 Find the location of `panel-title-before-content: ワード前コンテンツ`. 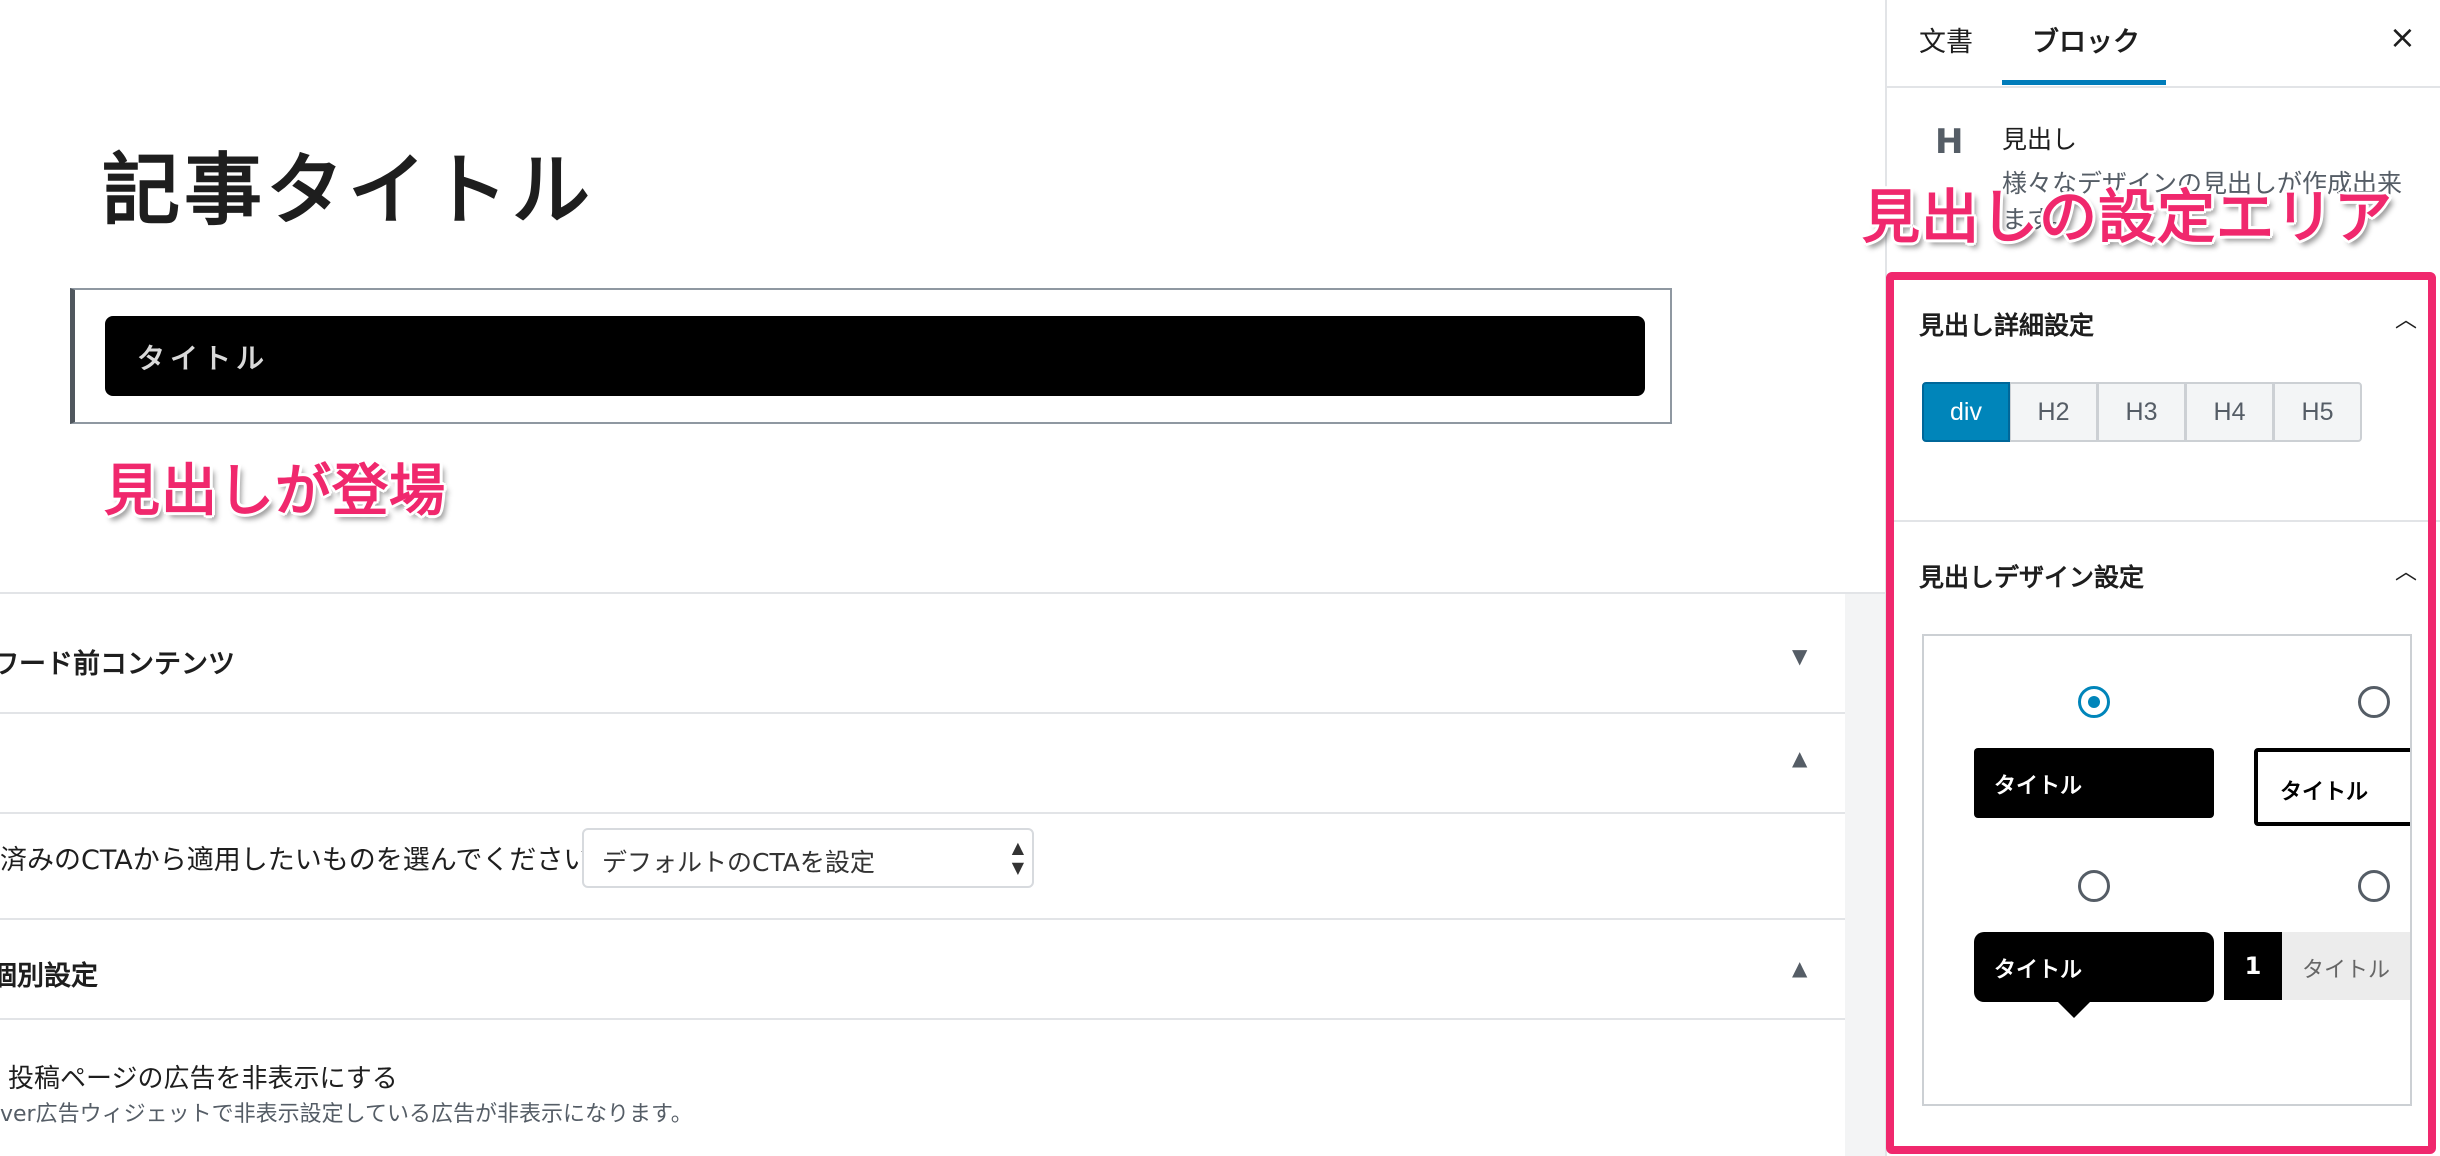

panel-title-before-content: ワード前コンテンツ is located at coordinates (117, 664).